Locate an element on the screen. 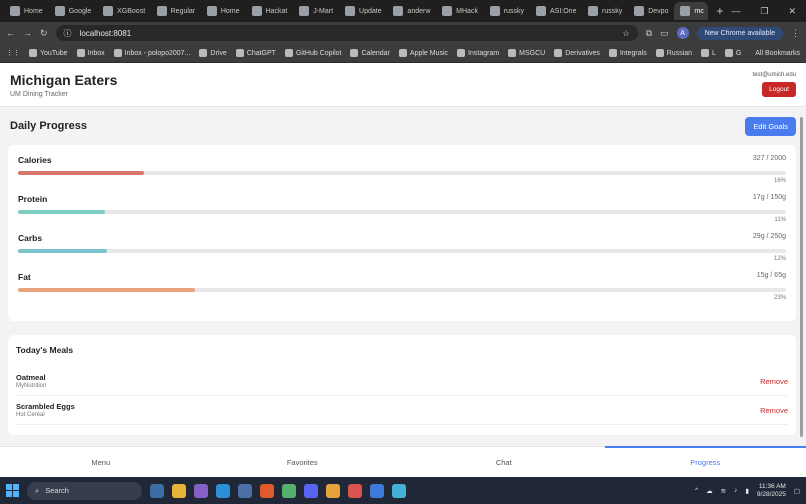 The image size is (806, 504). scrollbar-thumb is located at coordinates (801, 277).